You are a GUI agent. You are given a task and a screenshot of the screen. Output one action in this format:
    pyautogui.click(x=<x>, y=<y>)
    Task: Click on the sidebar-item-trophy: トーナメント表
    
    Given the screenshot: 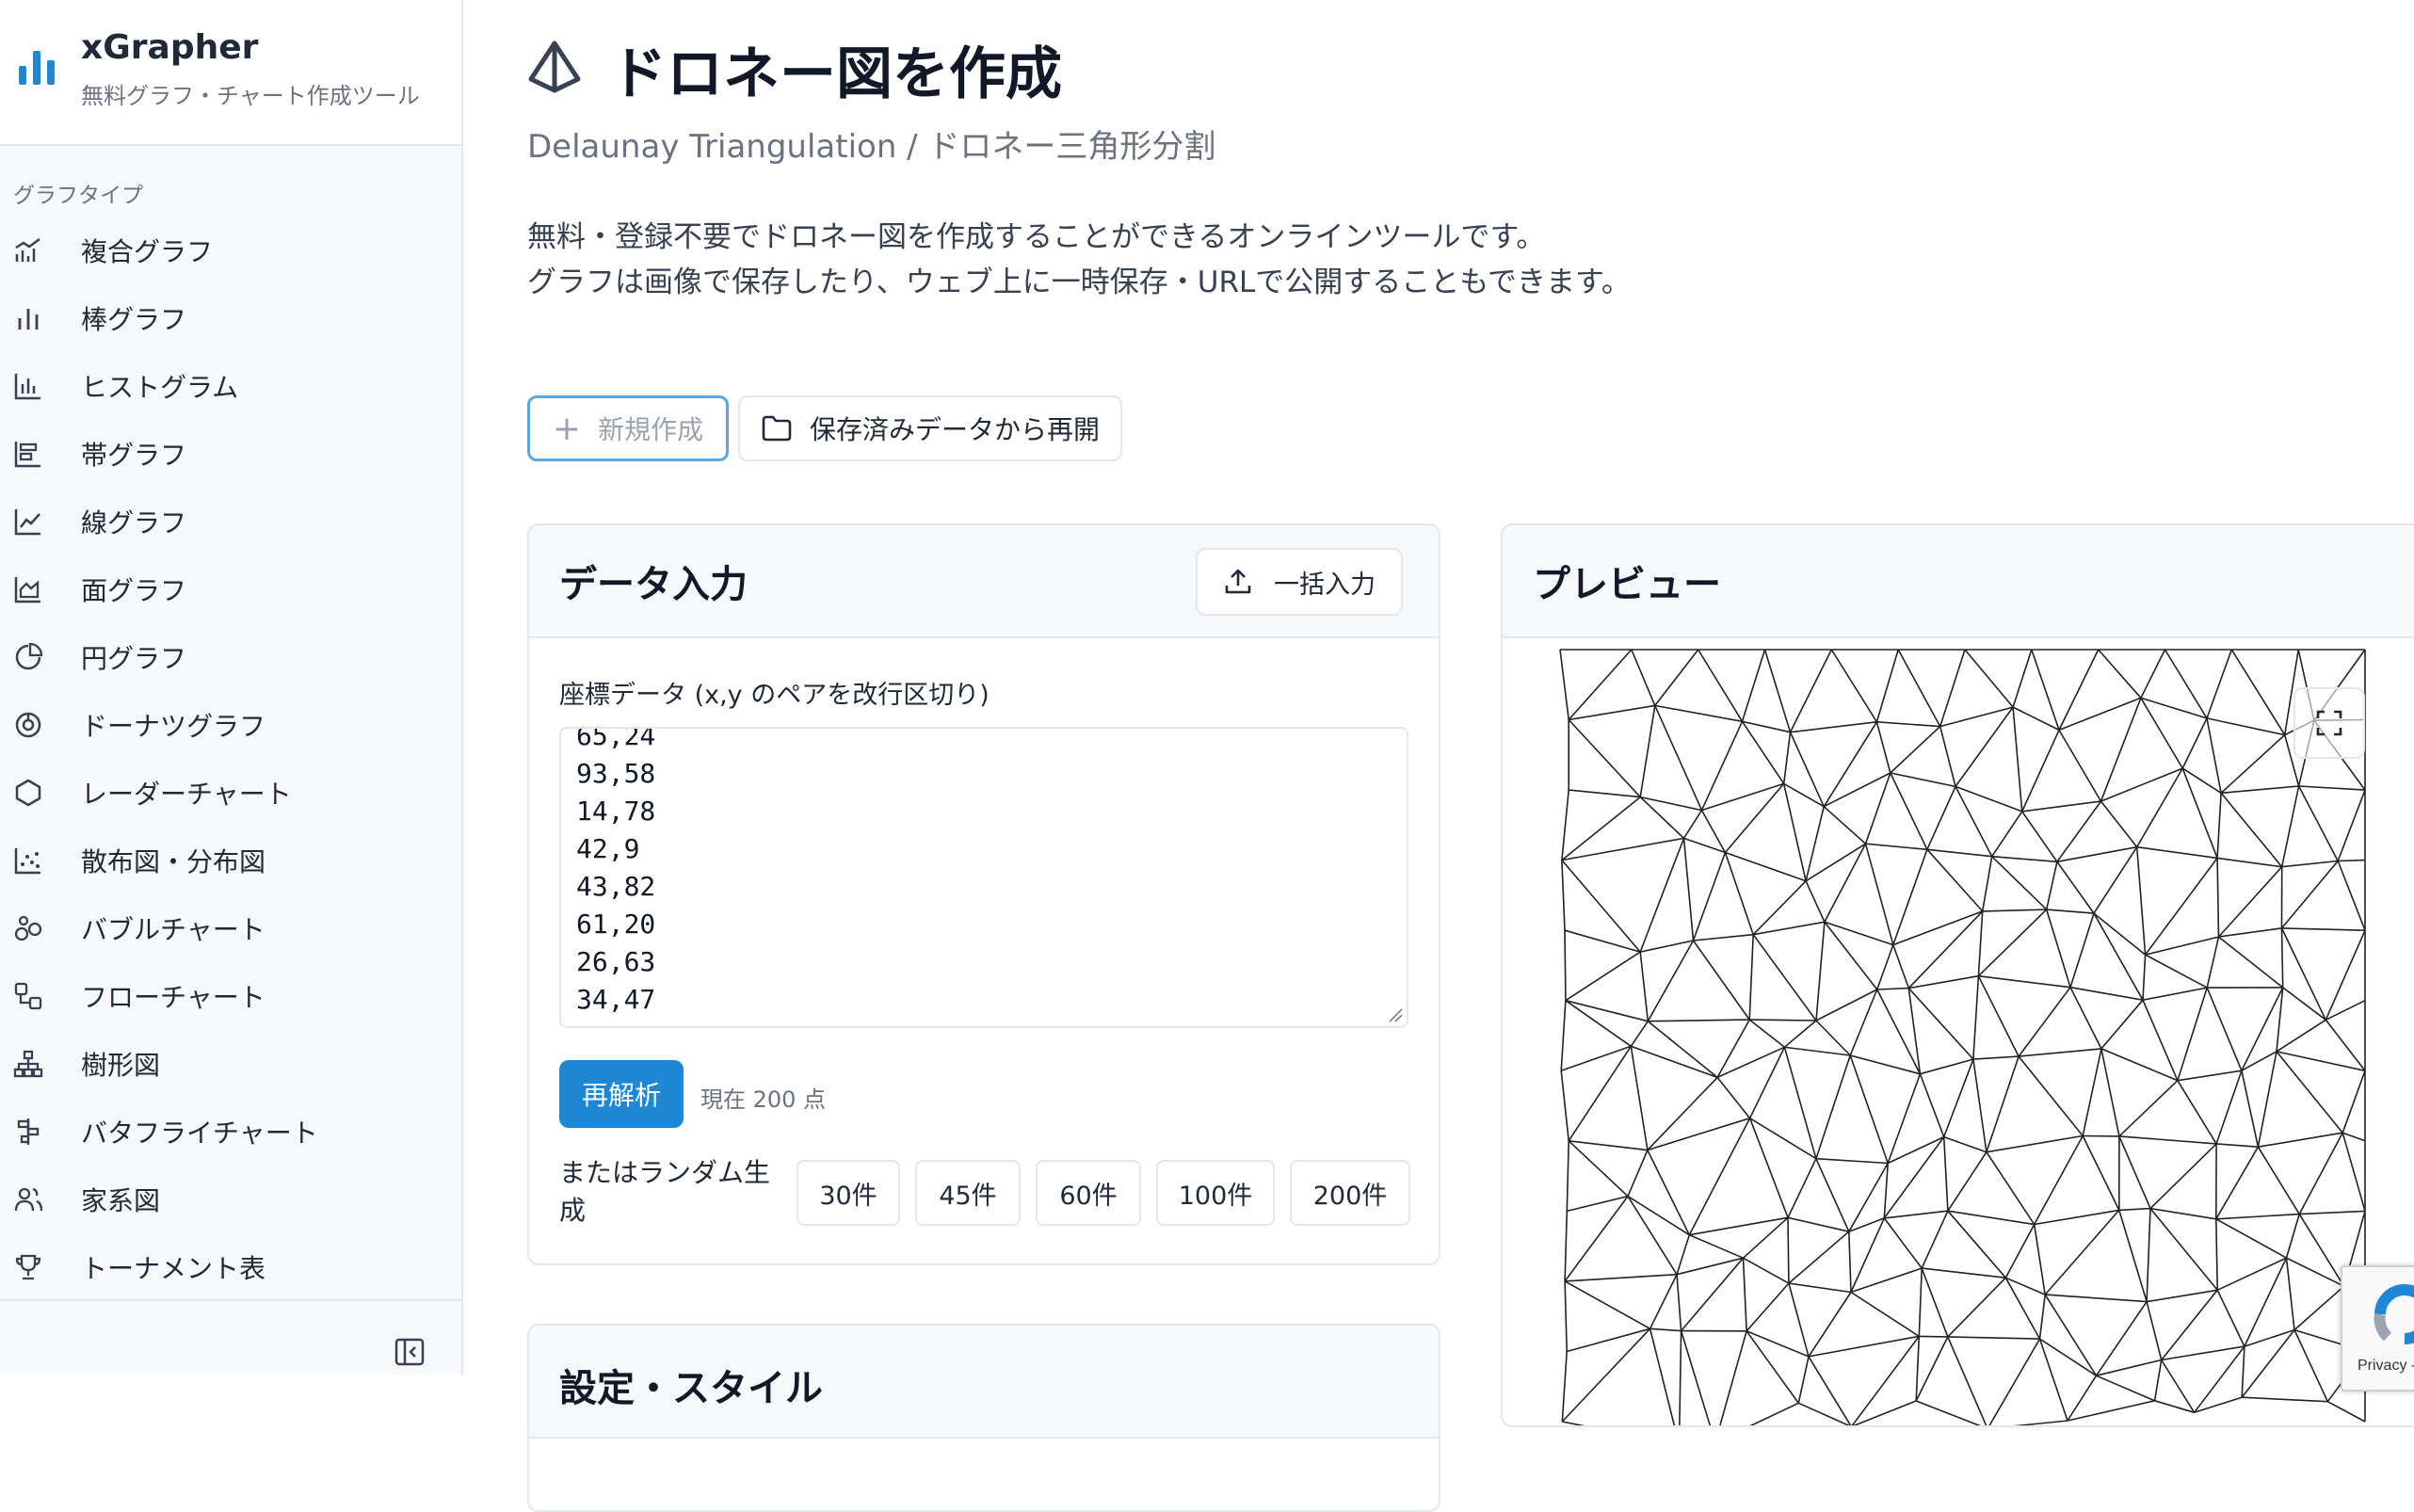 What is the action you would take?
    pyautogui.click(x=230, y=1267)
    